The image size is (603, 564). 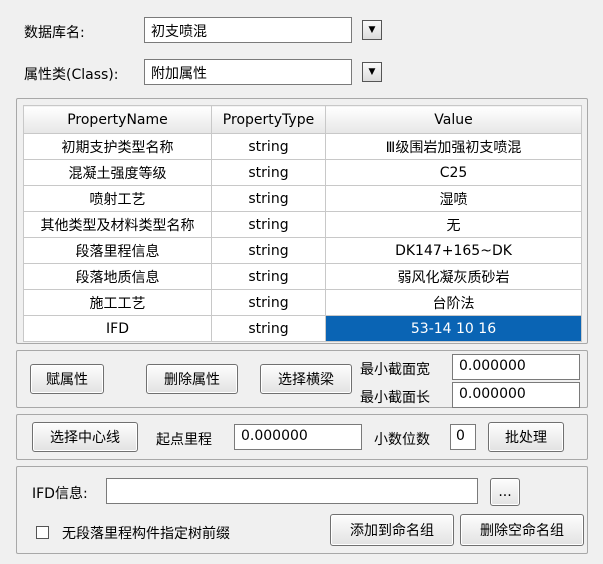 I want to click on column-header-property-name: PropertyName, so click(x=117, y=119).